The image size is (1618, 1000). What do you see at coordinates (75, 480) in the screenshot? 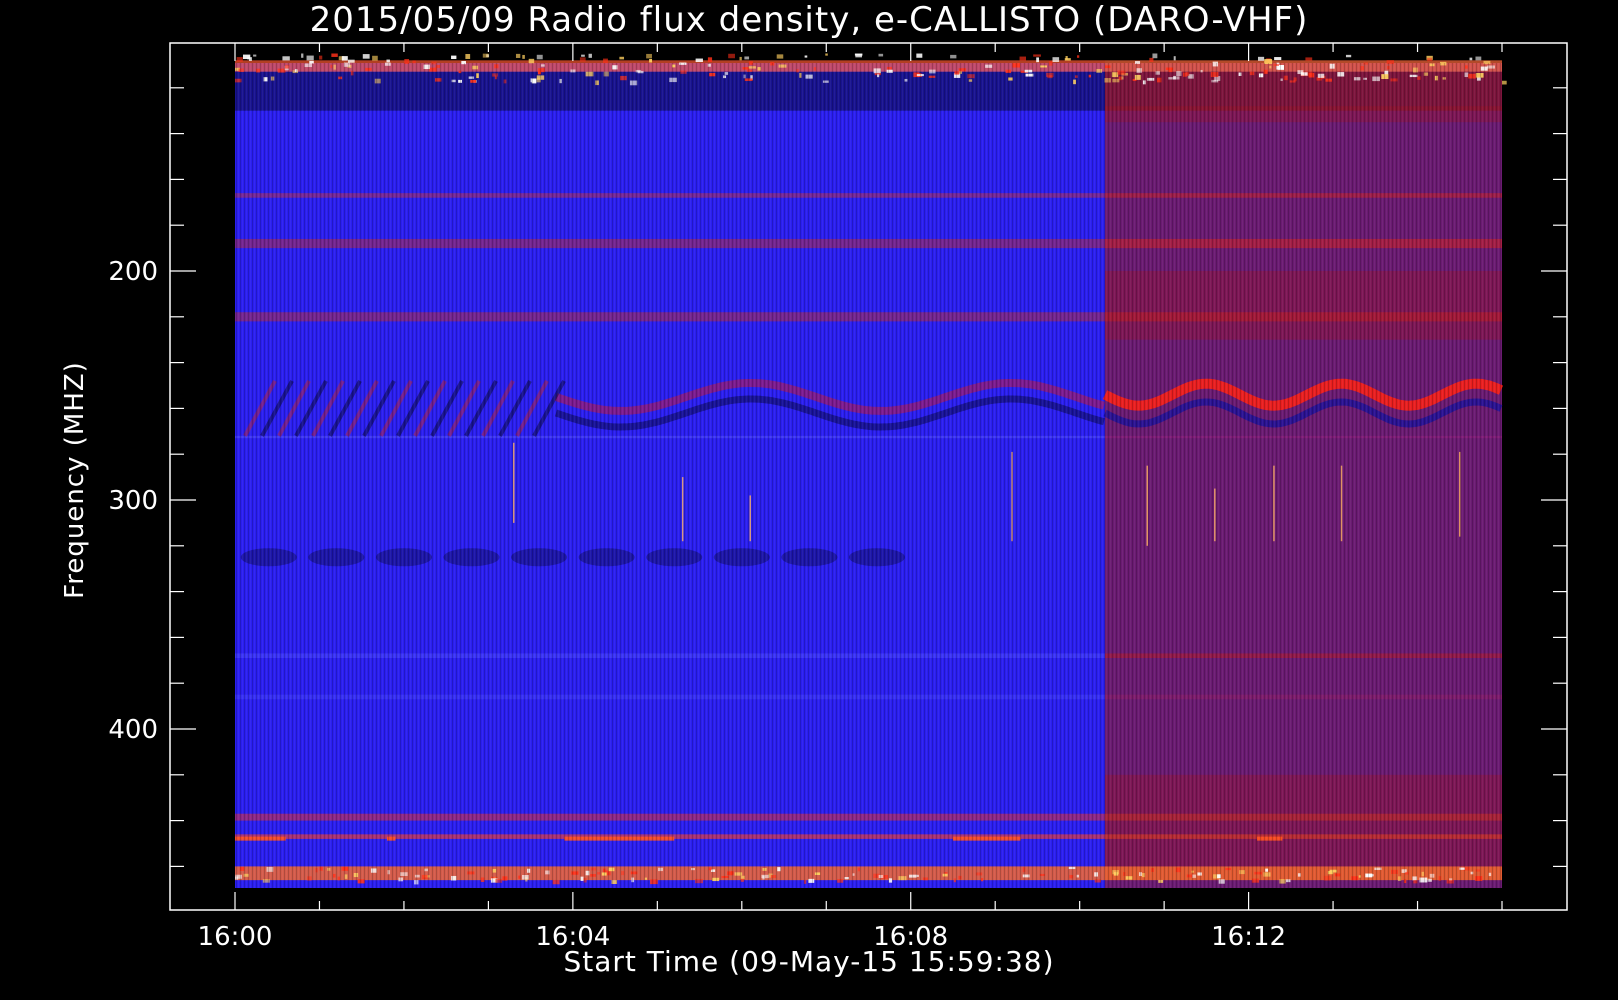
I see `y-axis-label: Frequency (MHZ)` at bounding box center [75, 480].